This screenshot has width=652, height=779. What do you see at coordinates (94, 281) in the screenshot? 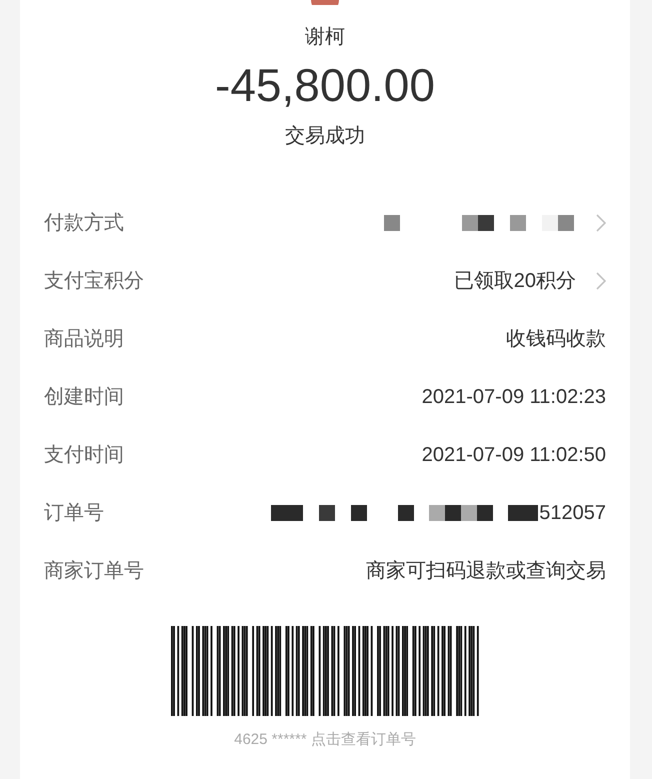
I see `row-label: 支付宝积分` at bounding box center [94, 281].